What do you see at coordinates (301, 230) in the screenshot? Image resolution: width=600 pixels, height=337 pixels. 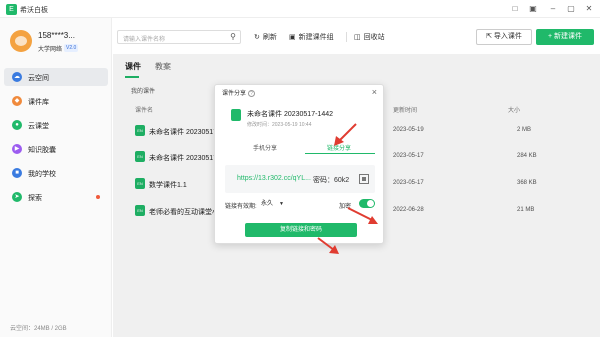 I see `copy-link-button: 复制链接和密码` at bounding box center [301, 230].